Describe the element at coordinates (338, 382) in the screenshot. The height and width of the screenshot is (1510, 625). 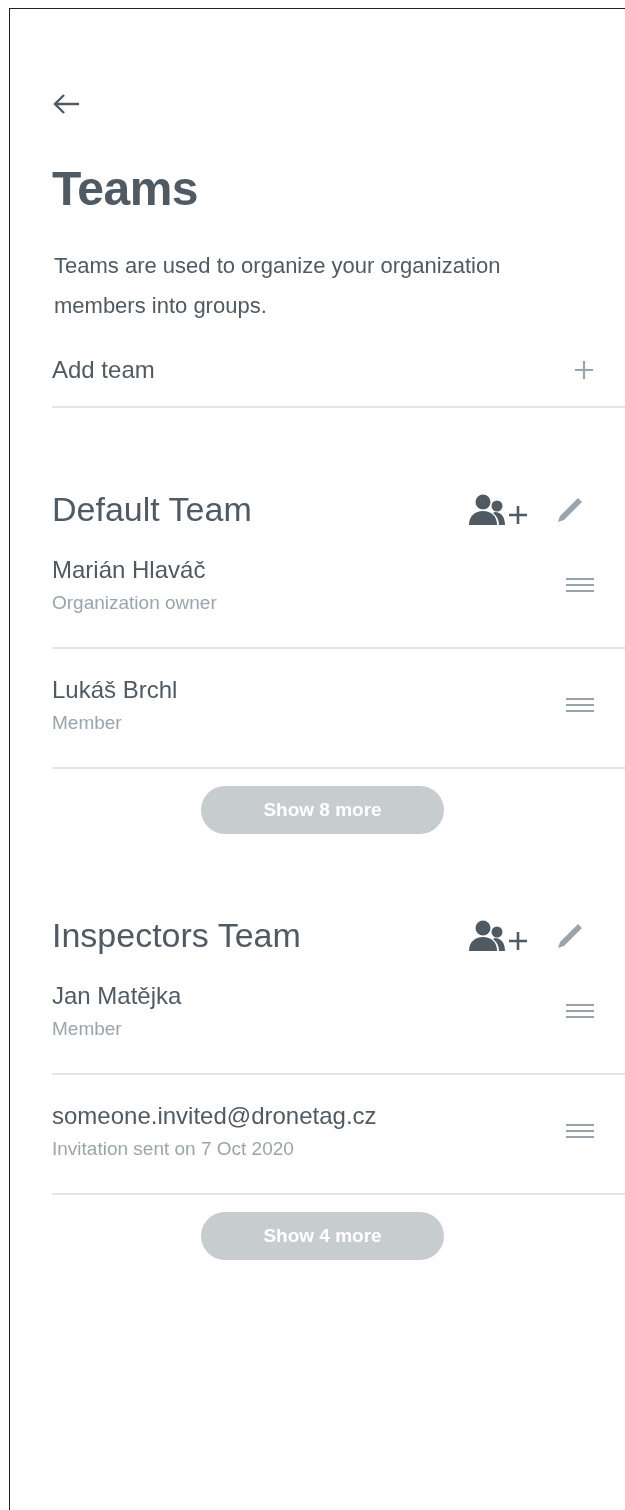
I see `add-team-button: Add team` at that location.